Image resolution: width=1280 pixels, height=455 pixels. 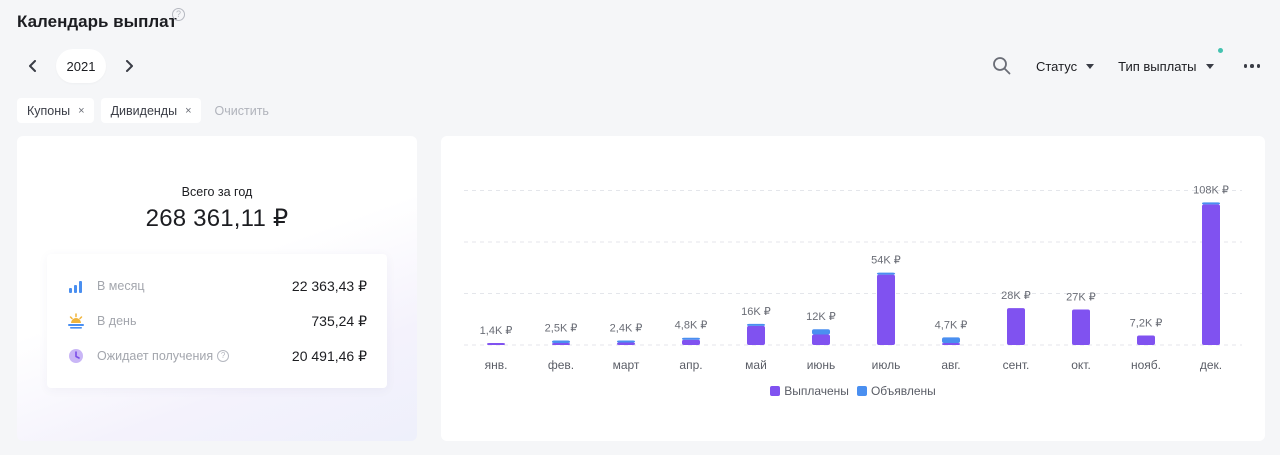 What do you see at coordinates (1081, 365) in the screenshot?
I see `x-tick-label: окт.` at bounding box center [1081, 365].